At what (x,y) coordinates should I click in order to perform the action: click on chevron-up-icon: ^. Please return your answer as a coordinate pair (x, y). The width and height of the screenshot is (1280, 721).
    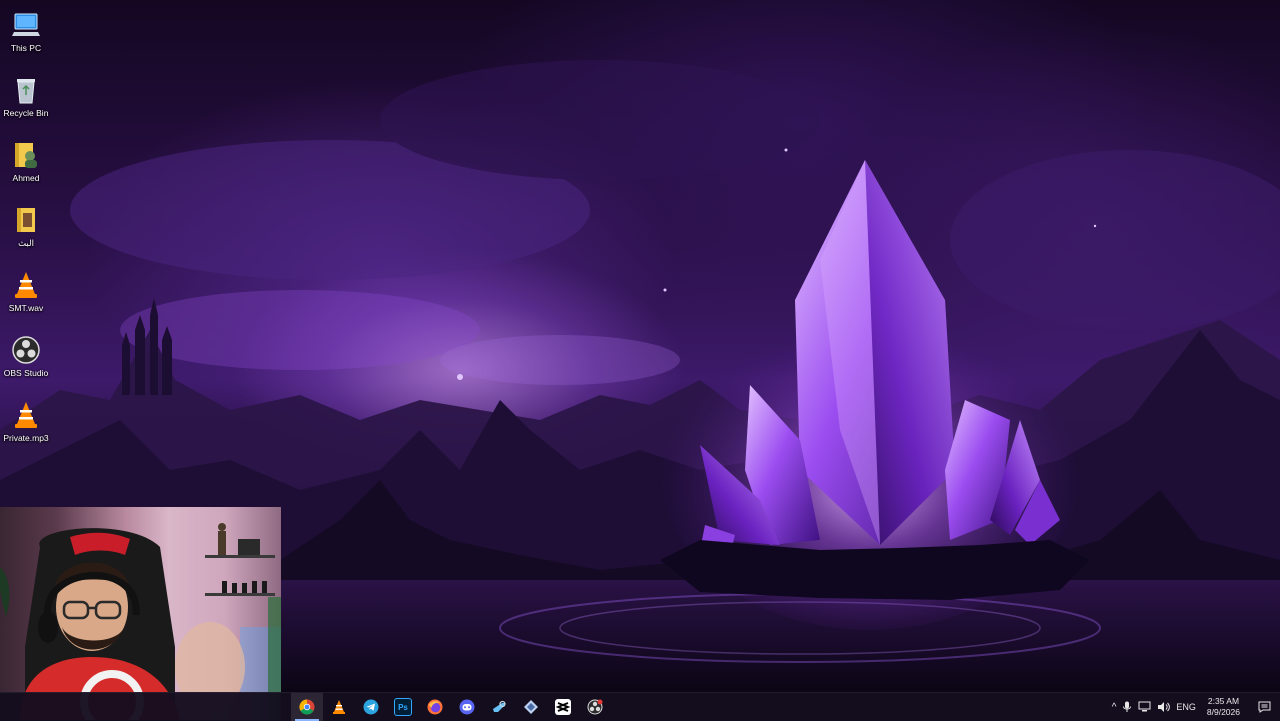
    Looking at the image, I should click on (1114, 707).